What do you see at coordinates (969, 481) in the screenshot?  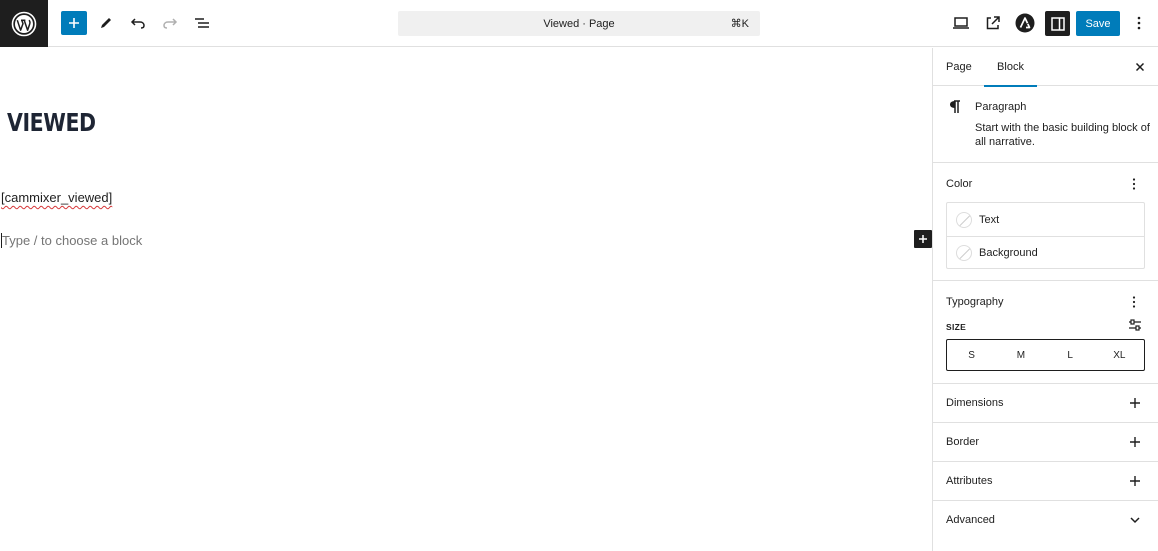 I see `attributes-panel-title: Attributes` at bounding box center [969, 481].